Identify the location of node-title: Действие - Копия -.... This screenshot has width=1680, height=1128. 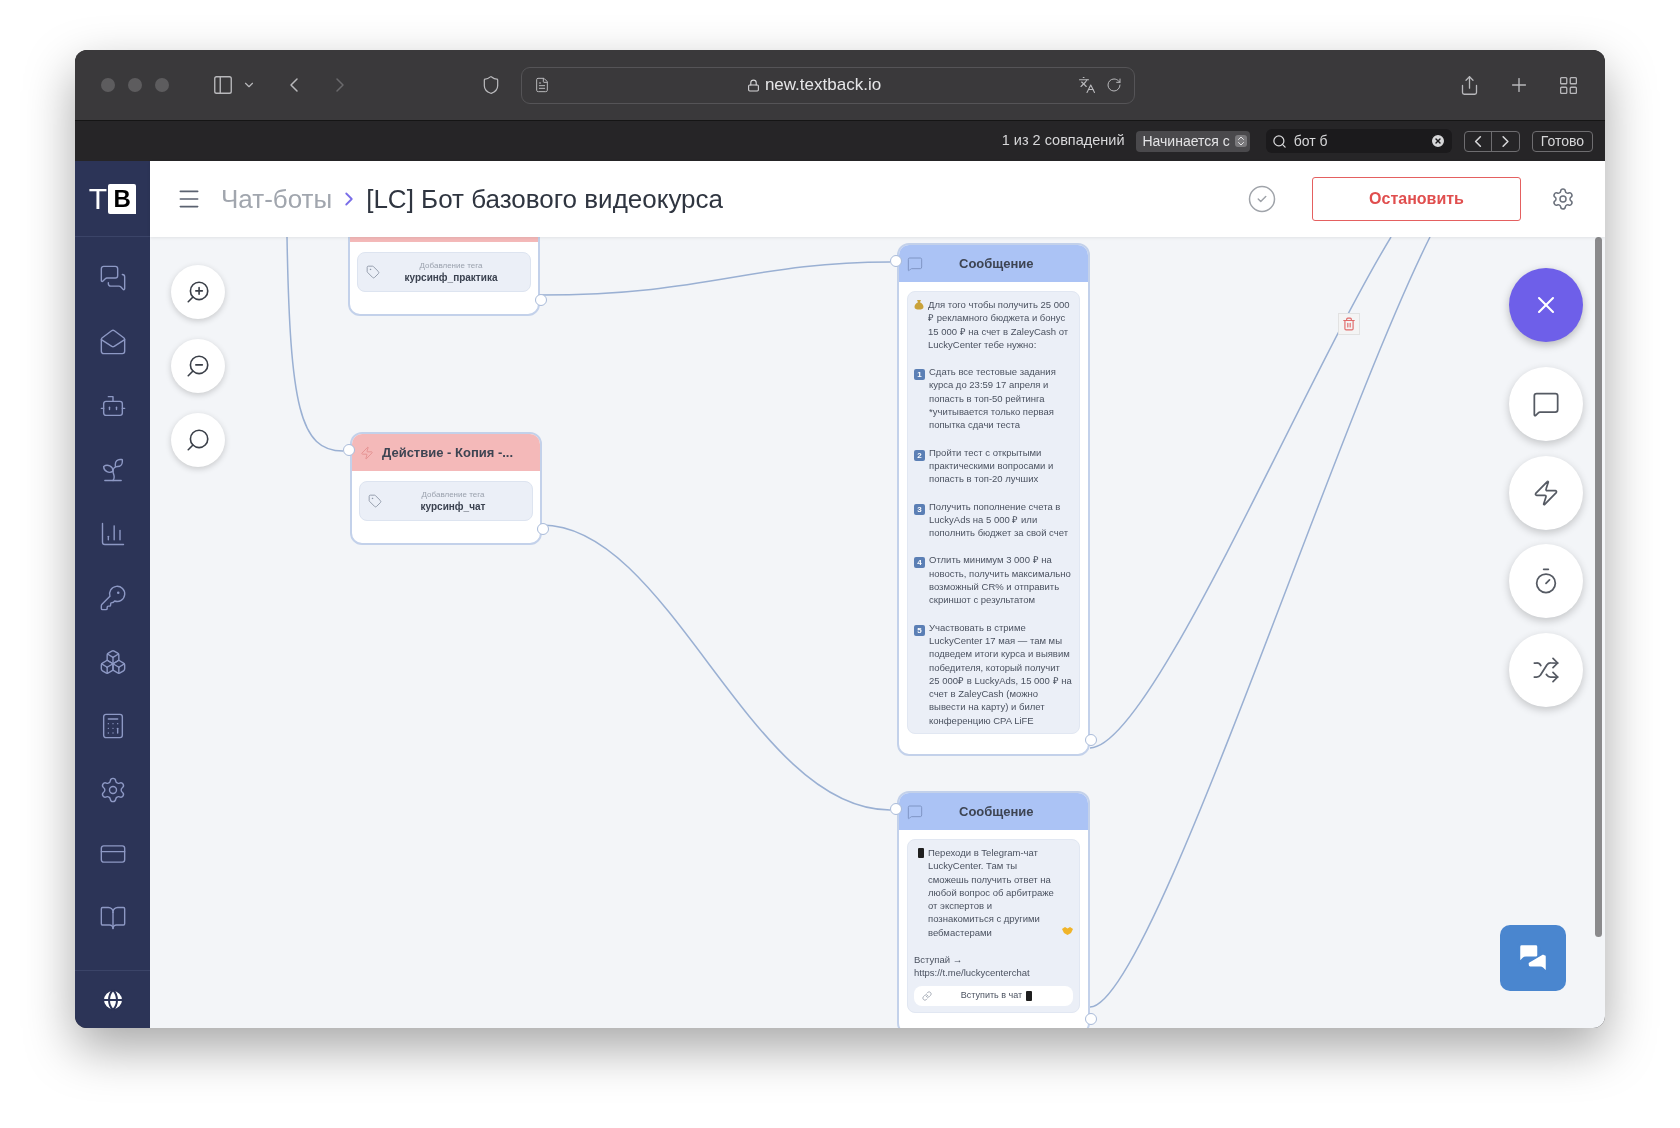
(448, 452).